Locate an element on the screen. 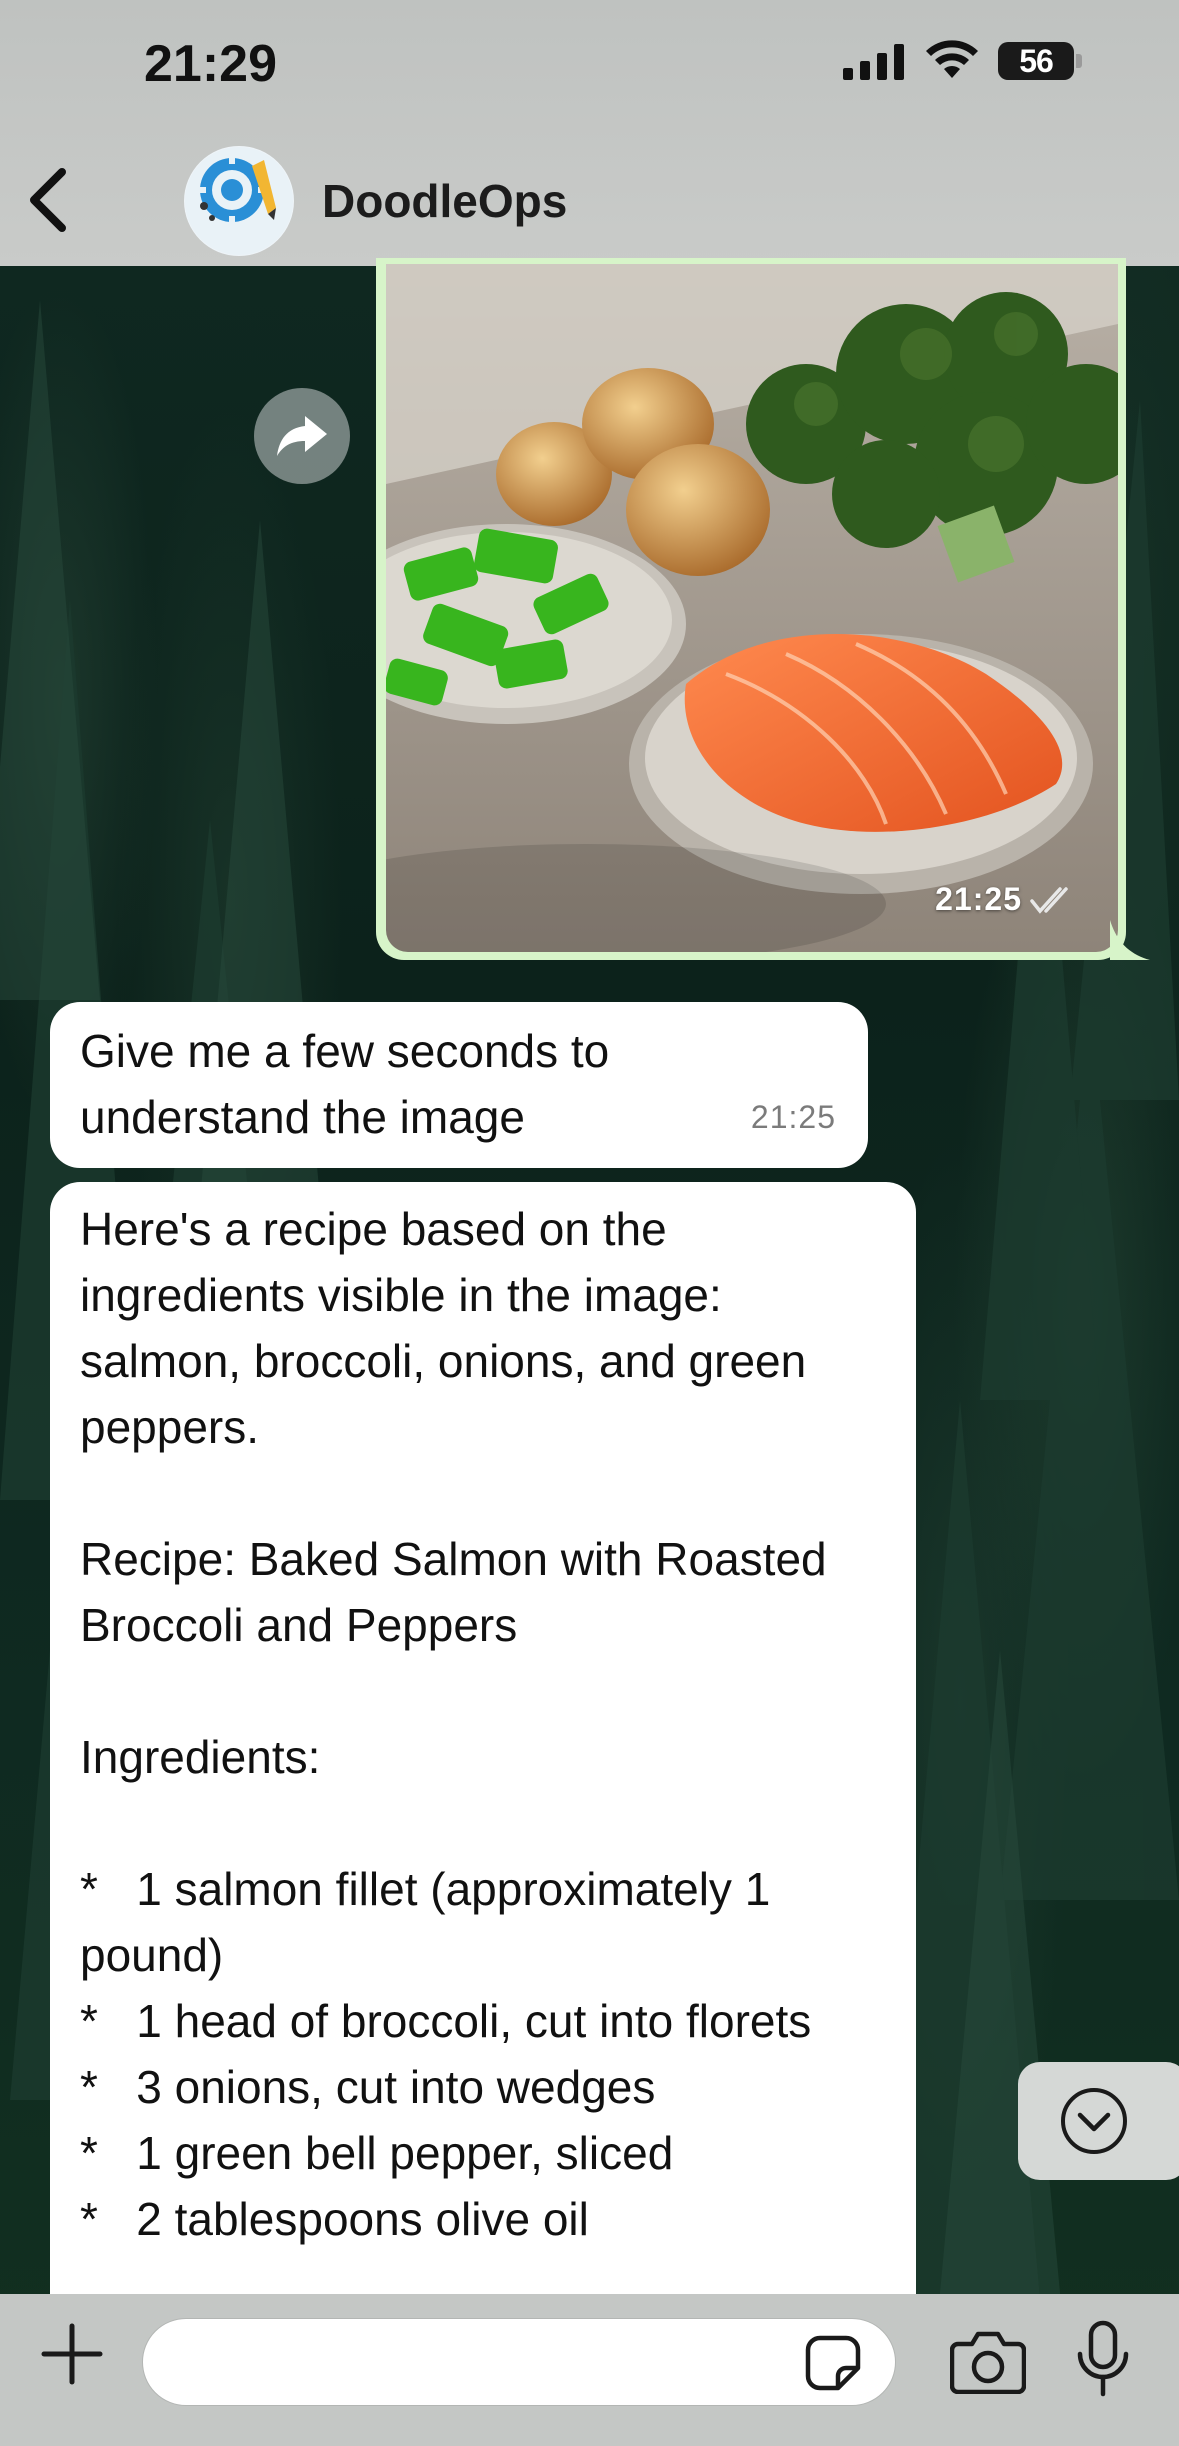 This screenshot has width=1179, height=2446. bubble-tail is located at coordinates (1130, 940).